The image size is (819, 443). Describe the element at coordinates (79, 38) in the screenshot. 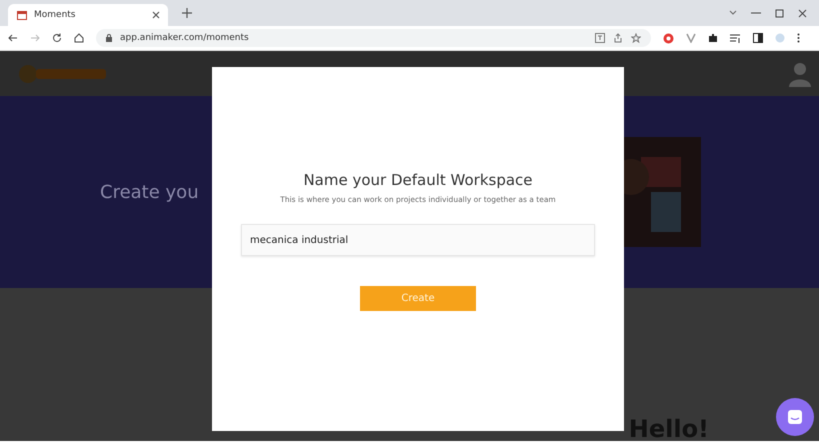

I see `home-icon` at that location.